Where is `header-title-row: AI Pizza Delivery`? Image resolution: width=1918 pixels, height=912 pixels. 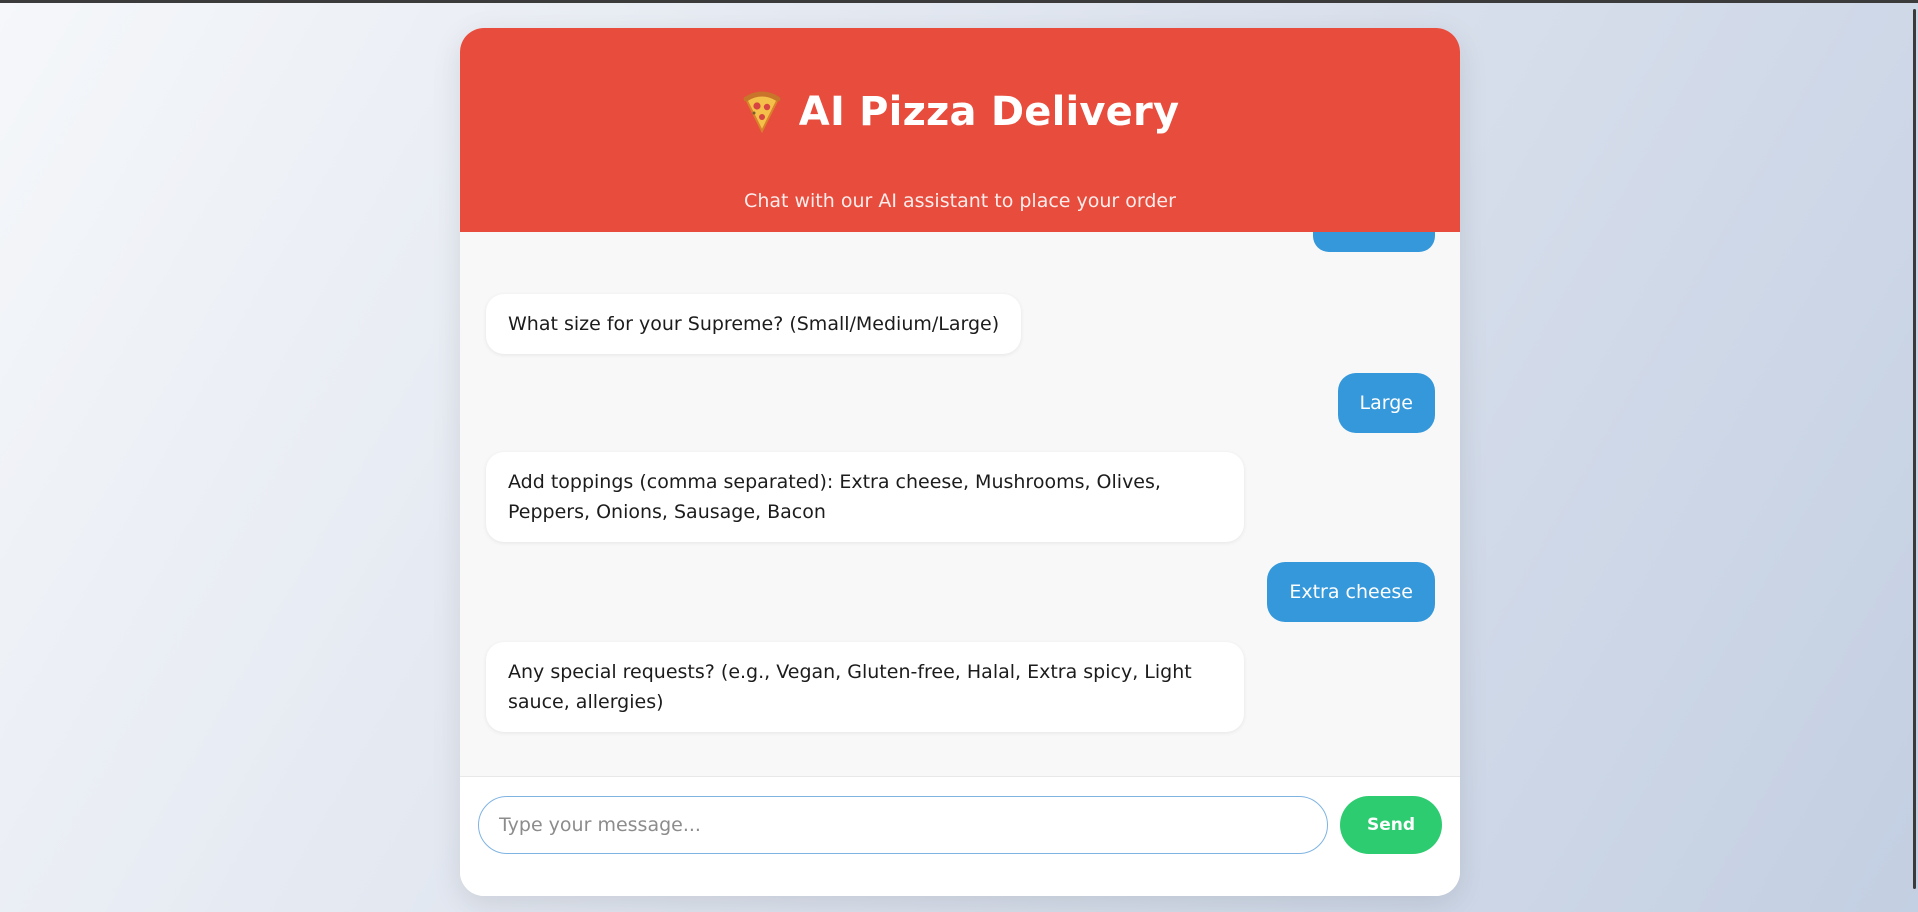 header-title-row: AI Pizza Delivery is located at coordinates (960, 112).